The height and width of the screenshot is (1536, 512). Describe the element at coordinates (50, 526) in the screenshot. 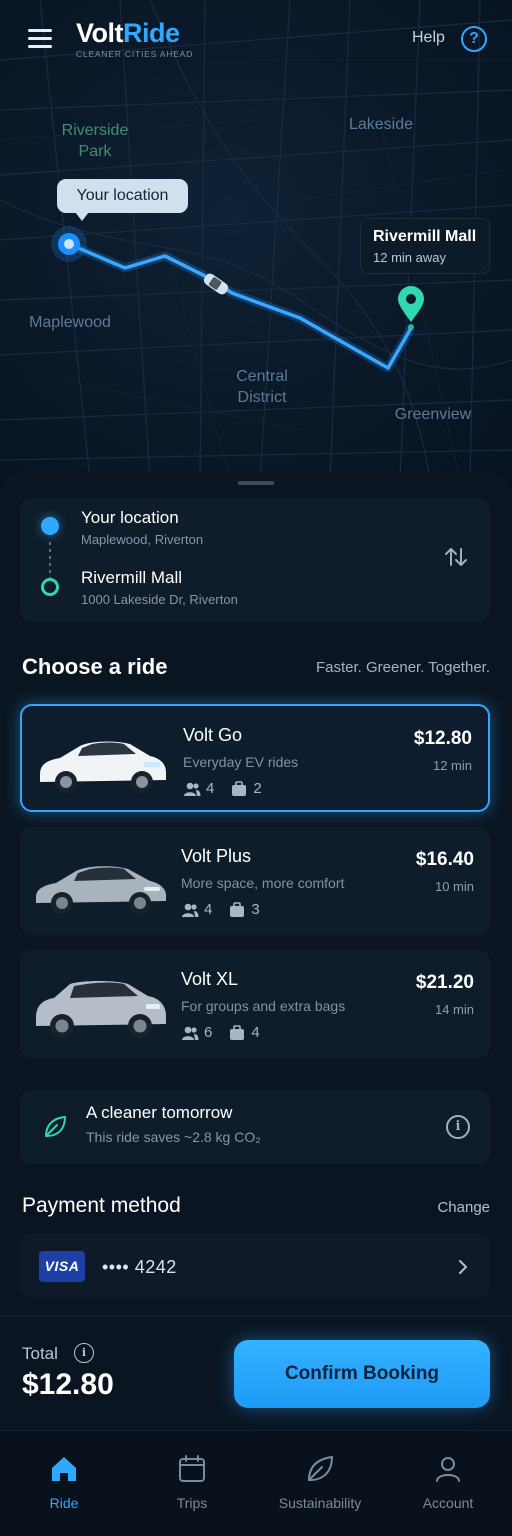

I see `origin-dot-icon` at that location.